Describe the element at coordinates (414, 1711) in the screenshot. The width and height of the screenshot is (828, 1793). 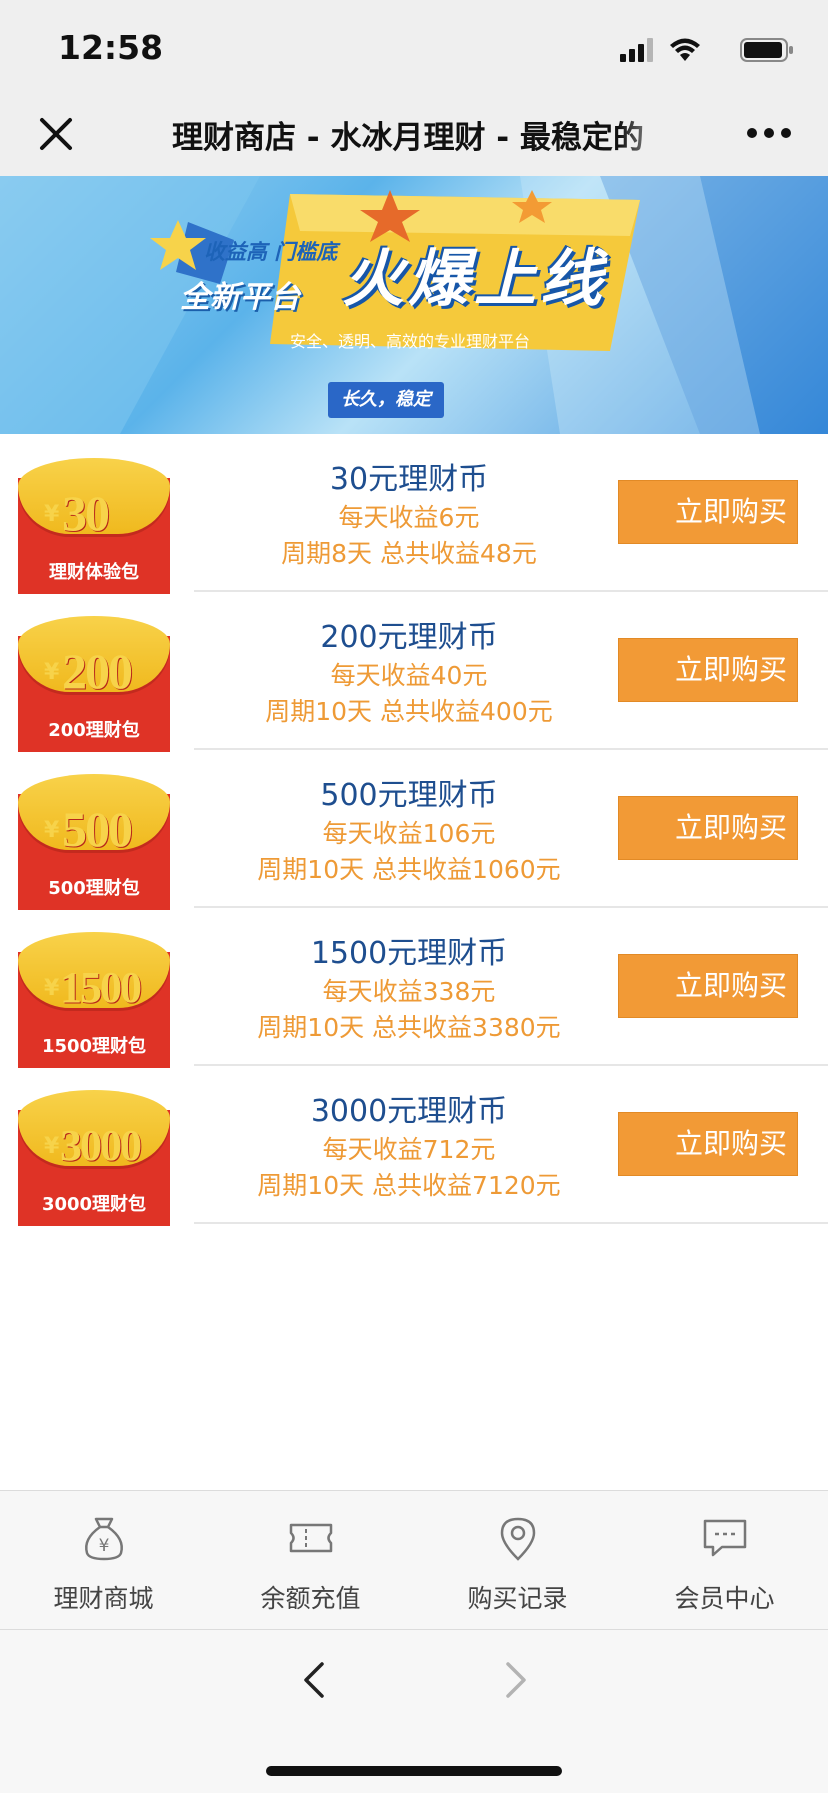
I see `browser-toolbar` at that location.